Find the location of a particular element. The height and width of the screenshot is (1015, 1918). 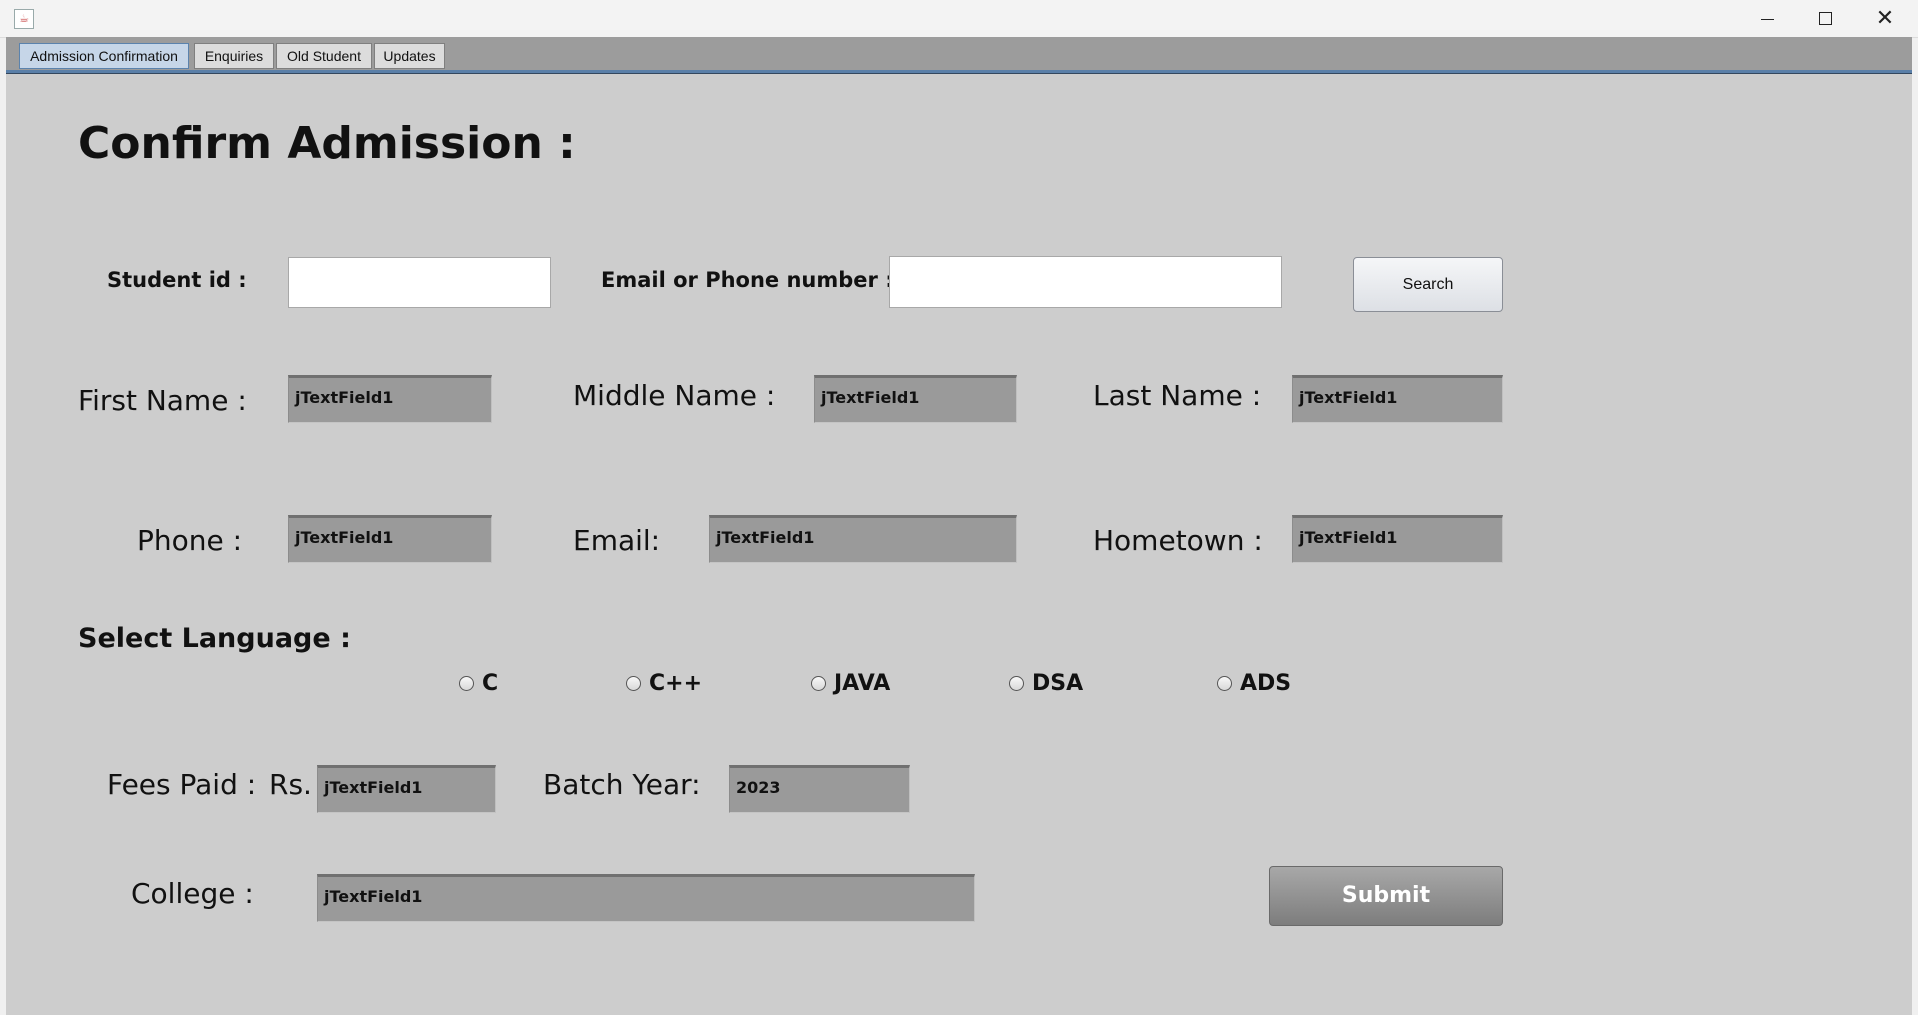

maximize-icon is located at coordinates (1825, 18).